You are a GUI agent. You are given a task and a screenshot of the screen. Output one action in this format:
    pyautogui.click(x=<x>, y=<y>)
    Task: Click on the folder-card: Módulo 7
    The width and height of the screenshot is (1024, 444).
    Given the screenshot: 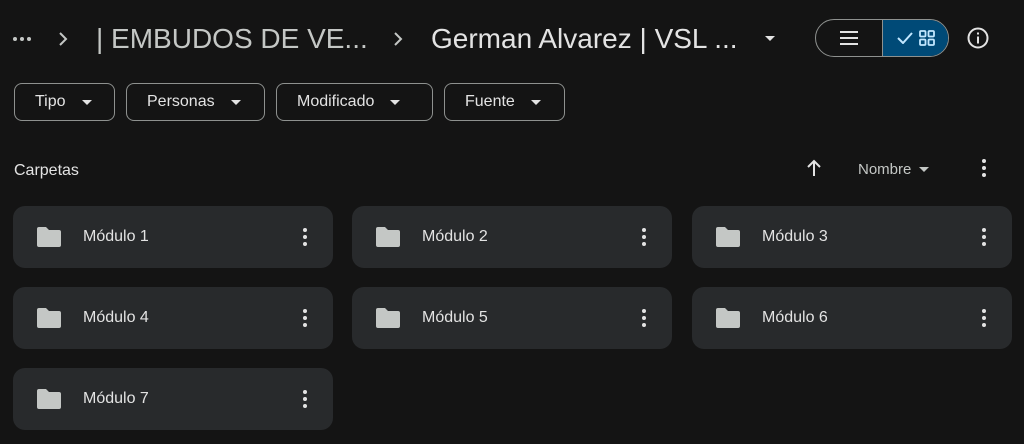 What is the action you would take?
    pyautogui.click(x=173, y=399)
    